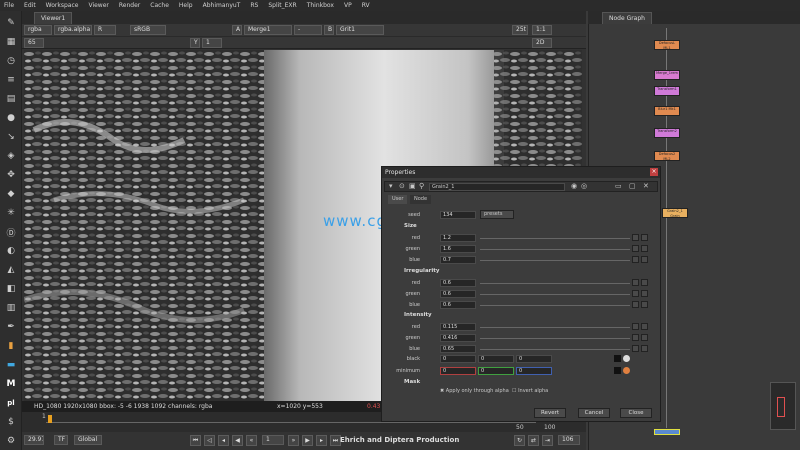 The image size is (800, 450). What do you see at coordinates (321, 440) in the screenshot?
I see `next-frame-button: ▸` at bounding box center [321, 440].